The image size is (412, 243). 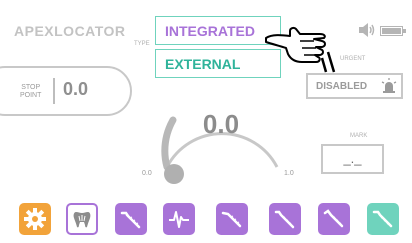 I want to click on settings-button, so click(x=35, y=219).